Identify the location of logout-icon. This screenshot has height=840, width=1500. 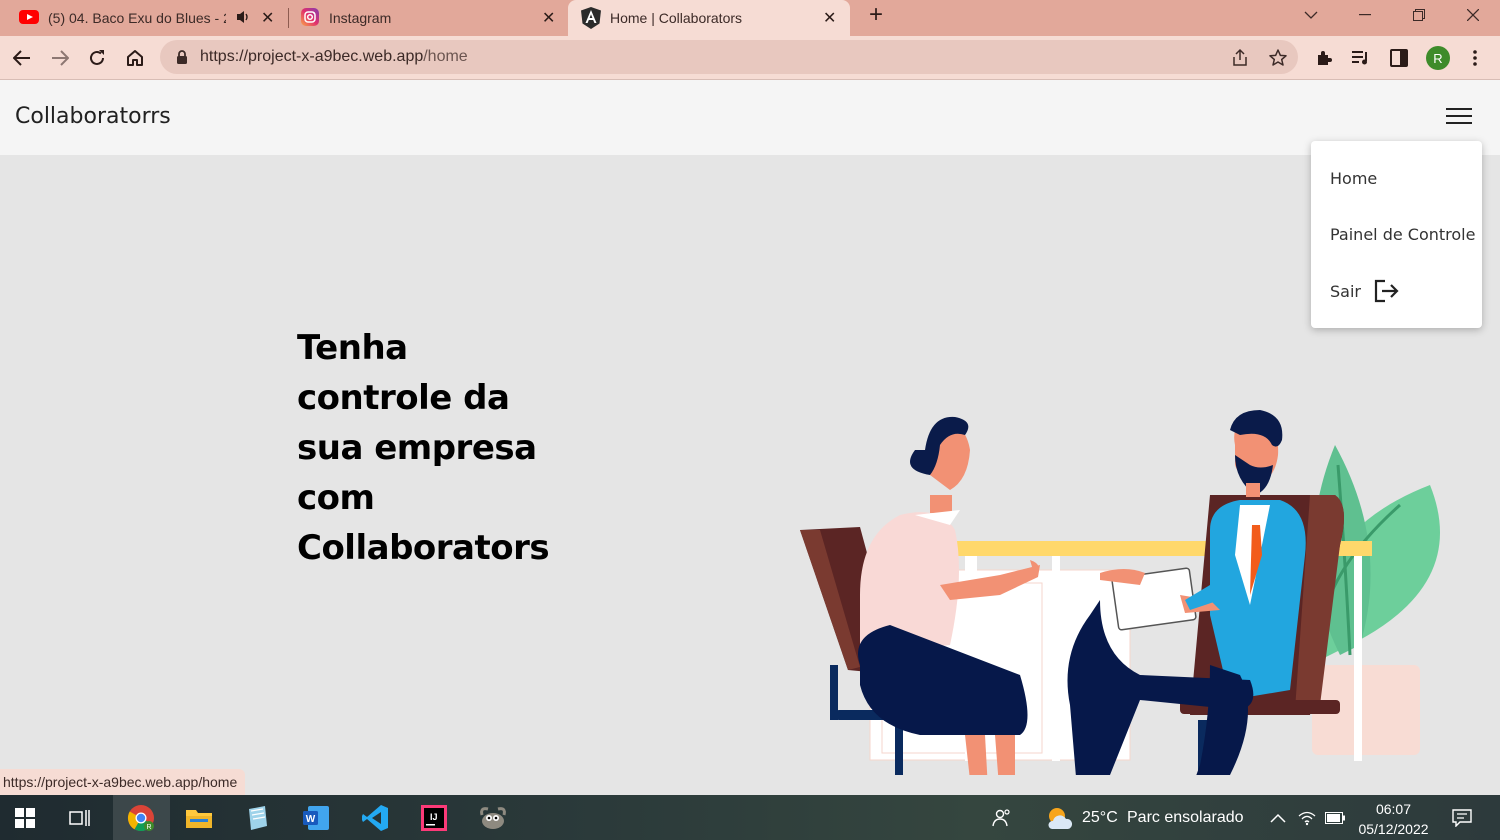
(1387, 291).